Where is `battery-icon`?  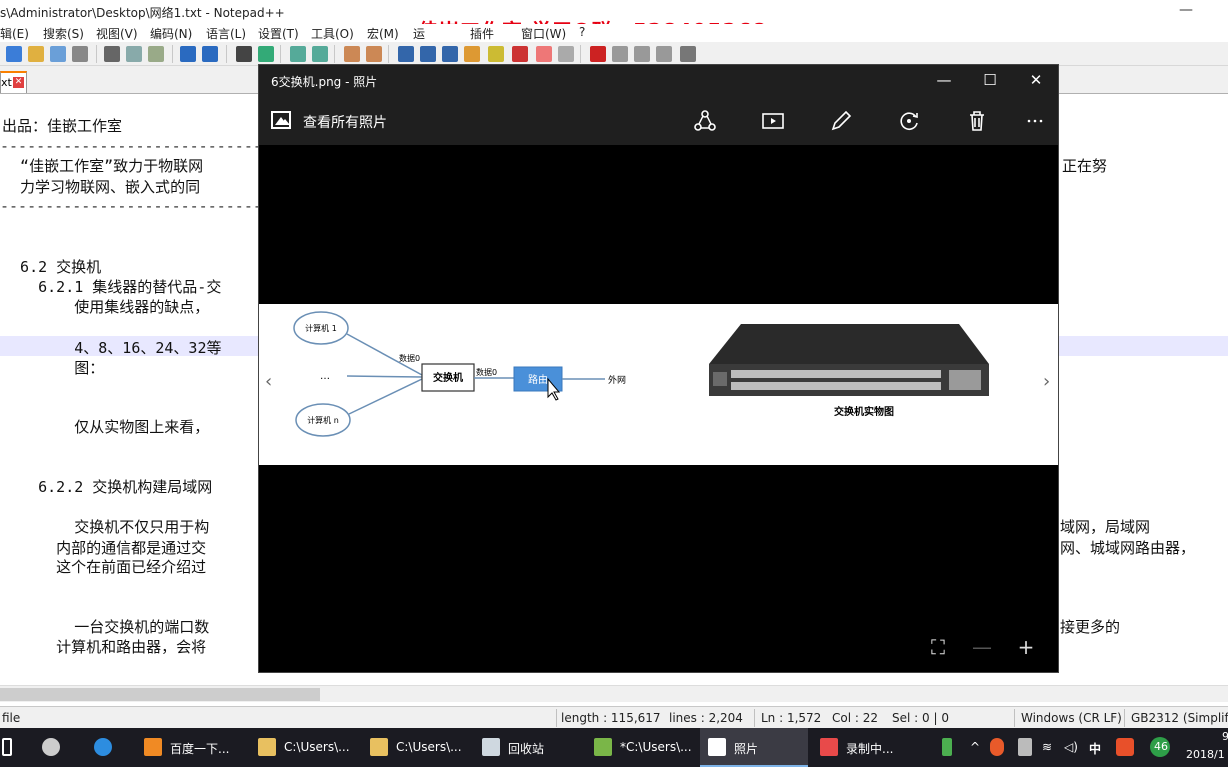
battery-icon is located at coordinates (947, 747).